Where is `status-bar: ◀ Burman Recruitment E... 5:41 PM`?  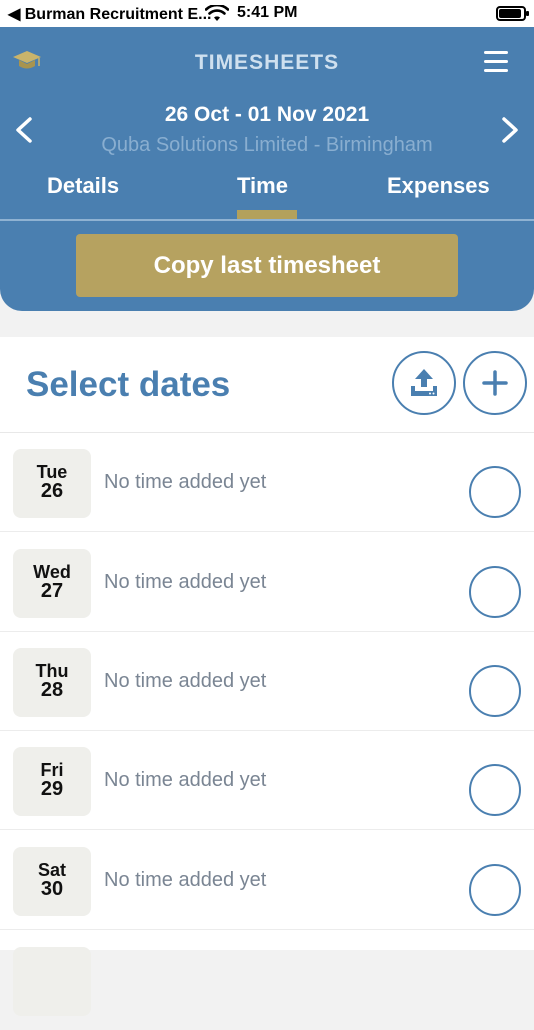 status-bar: ◀ Burman Recruitment E... 5:41 PM is located at coordinates (267, 13).